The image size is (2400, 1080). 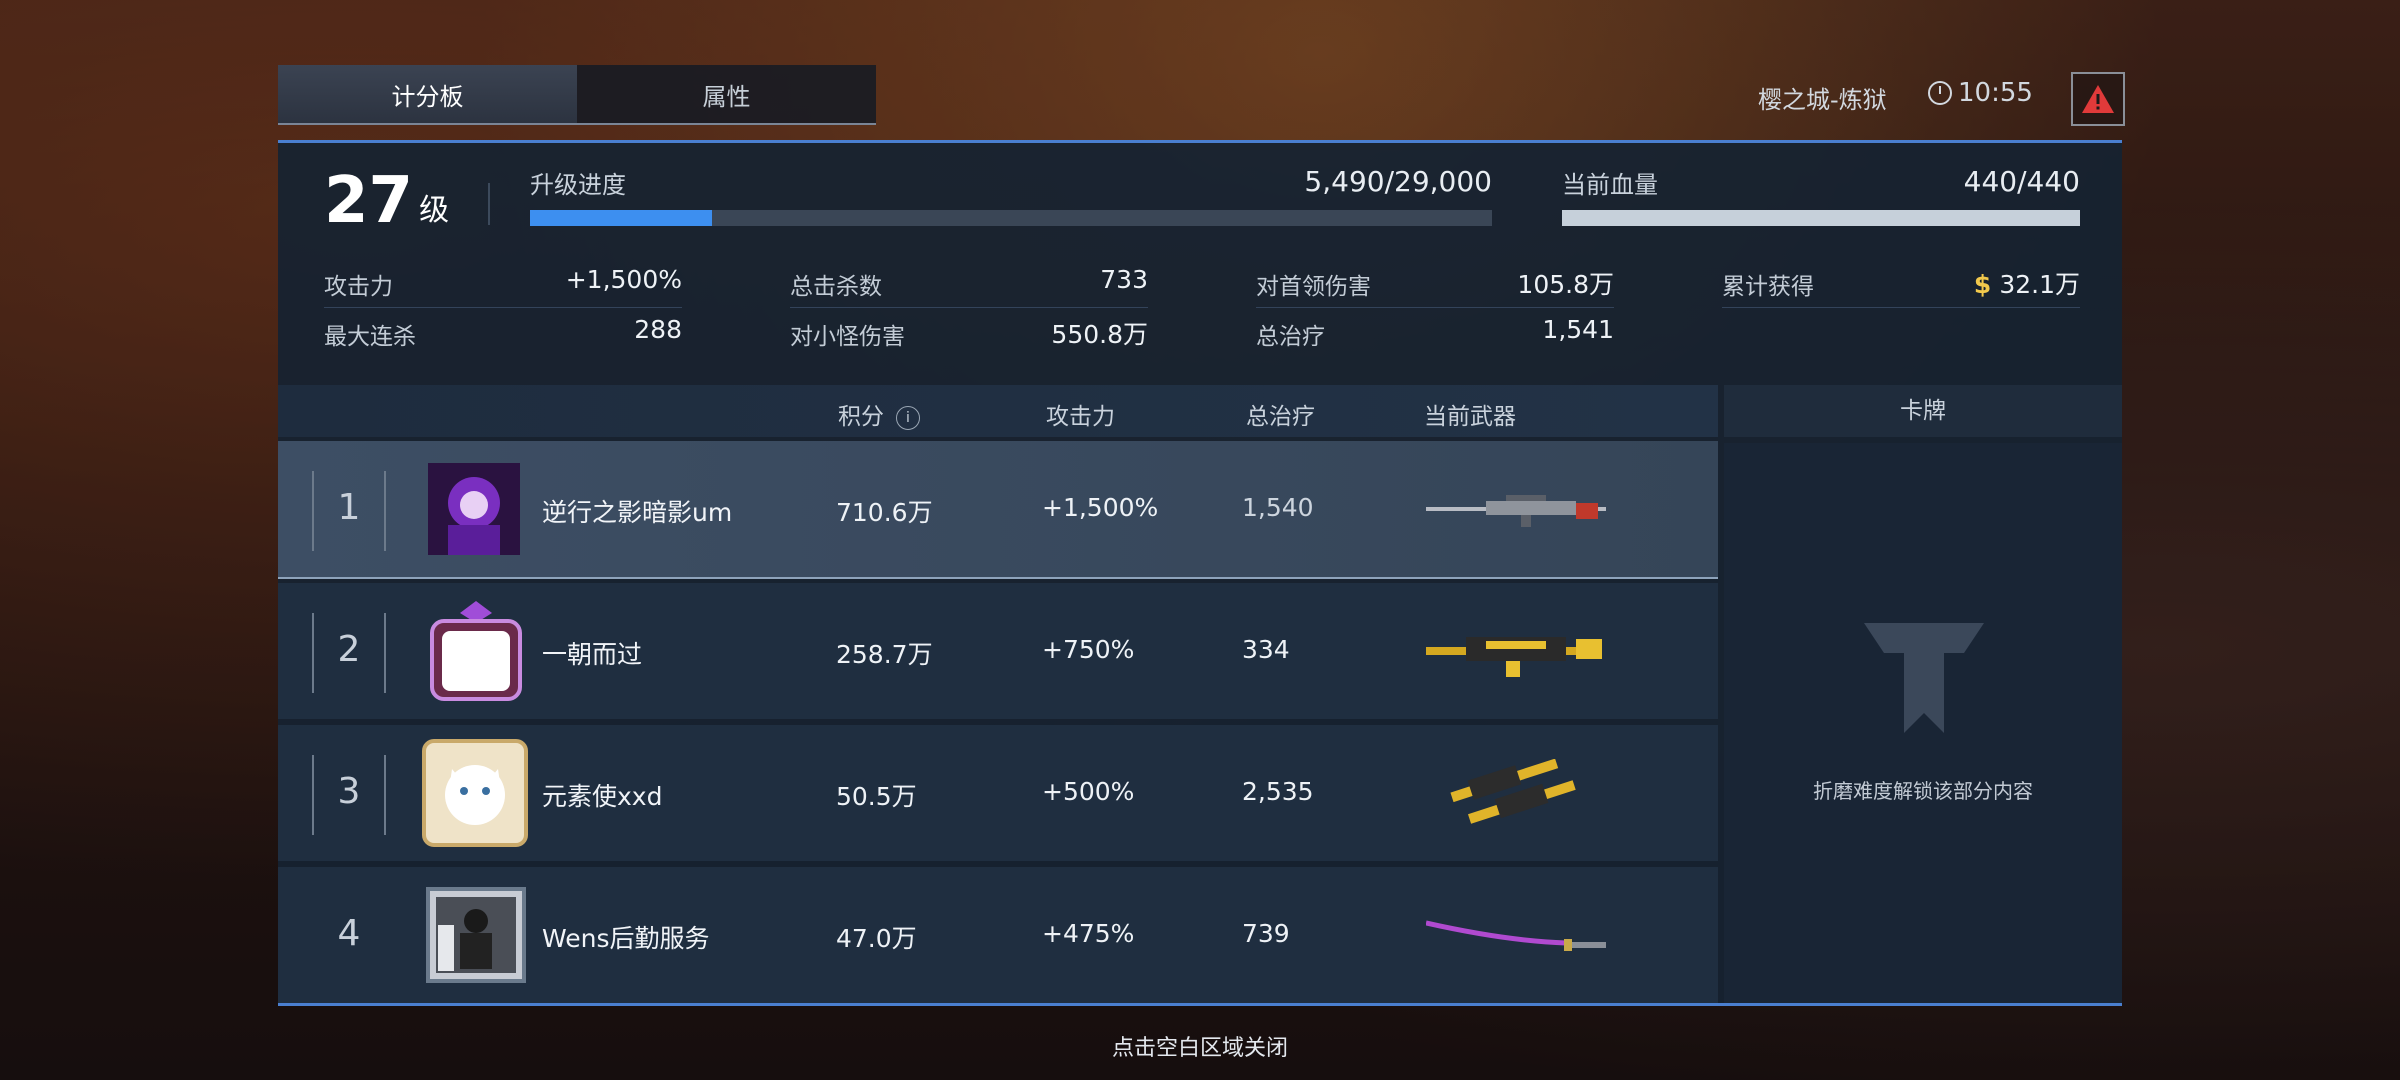 What do you see at coordinates (1768, 287) in the screenshot?
I see `stat-label: 累计获得` at bounding box center [1768, 287].